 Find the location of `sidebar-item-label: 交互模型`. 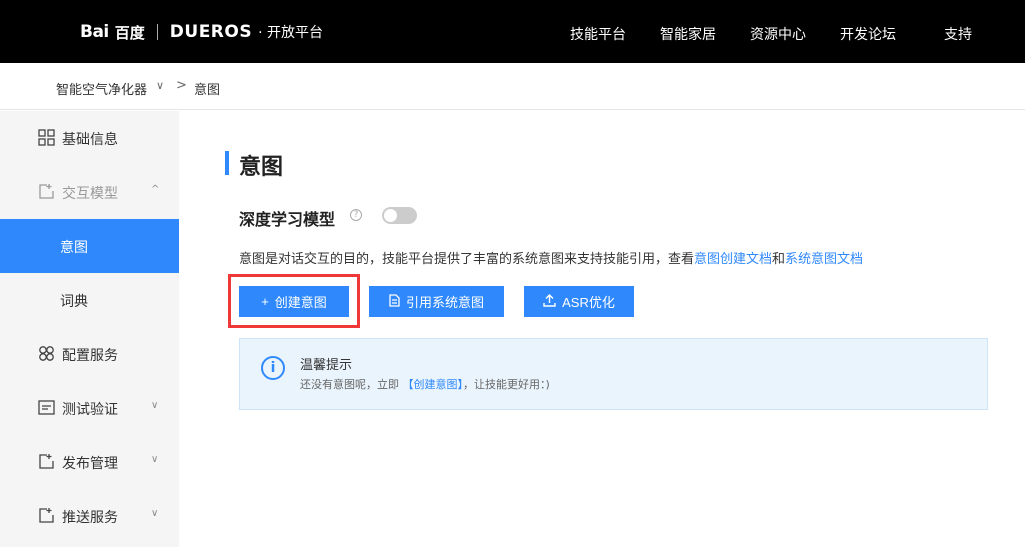

sidebar-item-label: 交互模型 is located at coordinates (90, 194).